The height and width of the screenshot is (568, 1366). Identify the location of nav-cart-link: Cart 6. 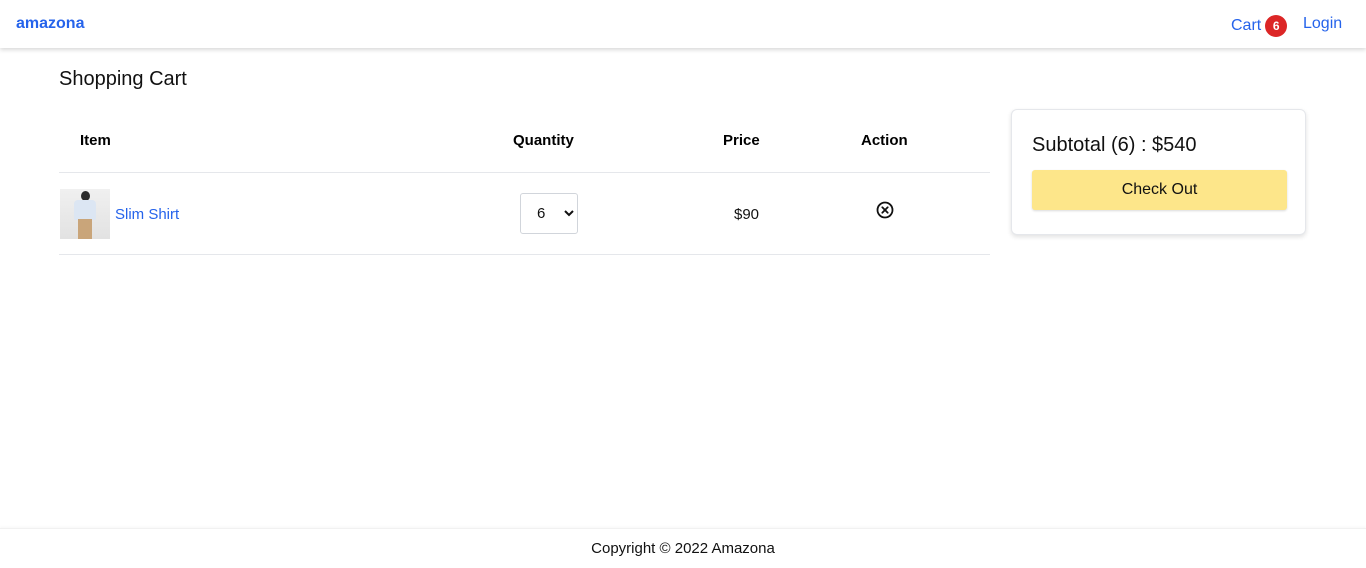
(1259, 26).